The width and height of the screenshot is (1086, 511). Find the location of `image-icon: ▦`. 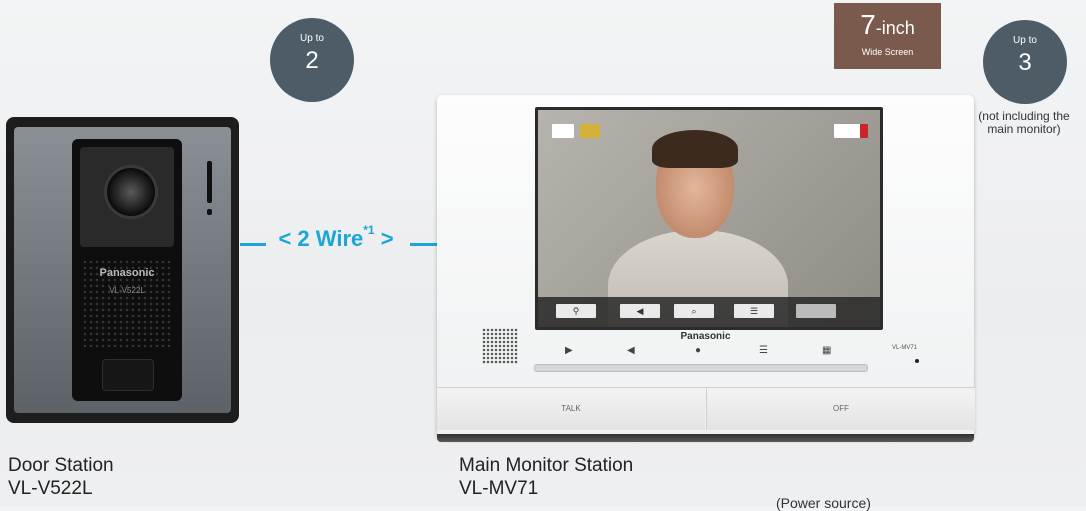

image-icon: ▦ is located at coordinates (827, 350).